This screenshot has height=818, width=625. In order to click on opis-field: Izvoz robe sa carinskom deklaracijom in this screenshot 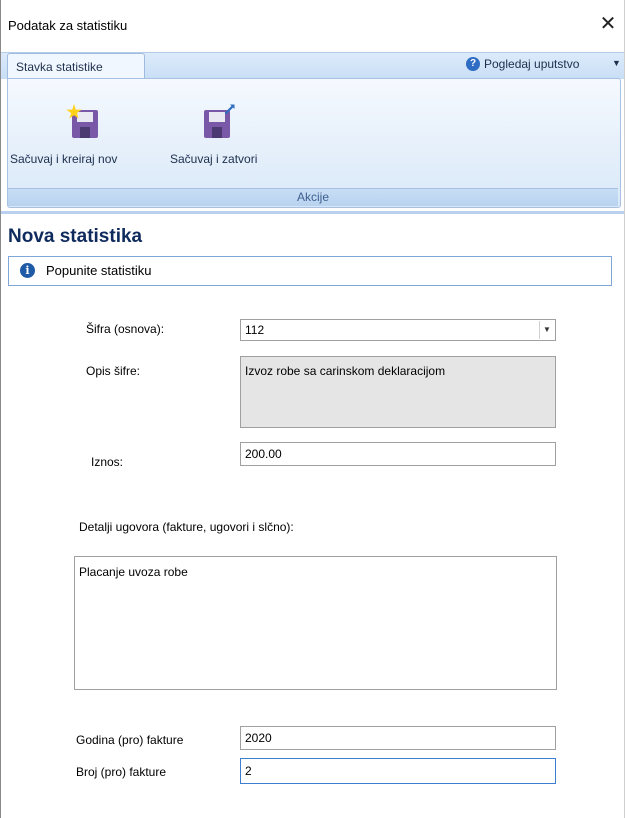, I will do `click(398, 392)`.